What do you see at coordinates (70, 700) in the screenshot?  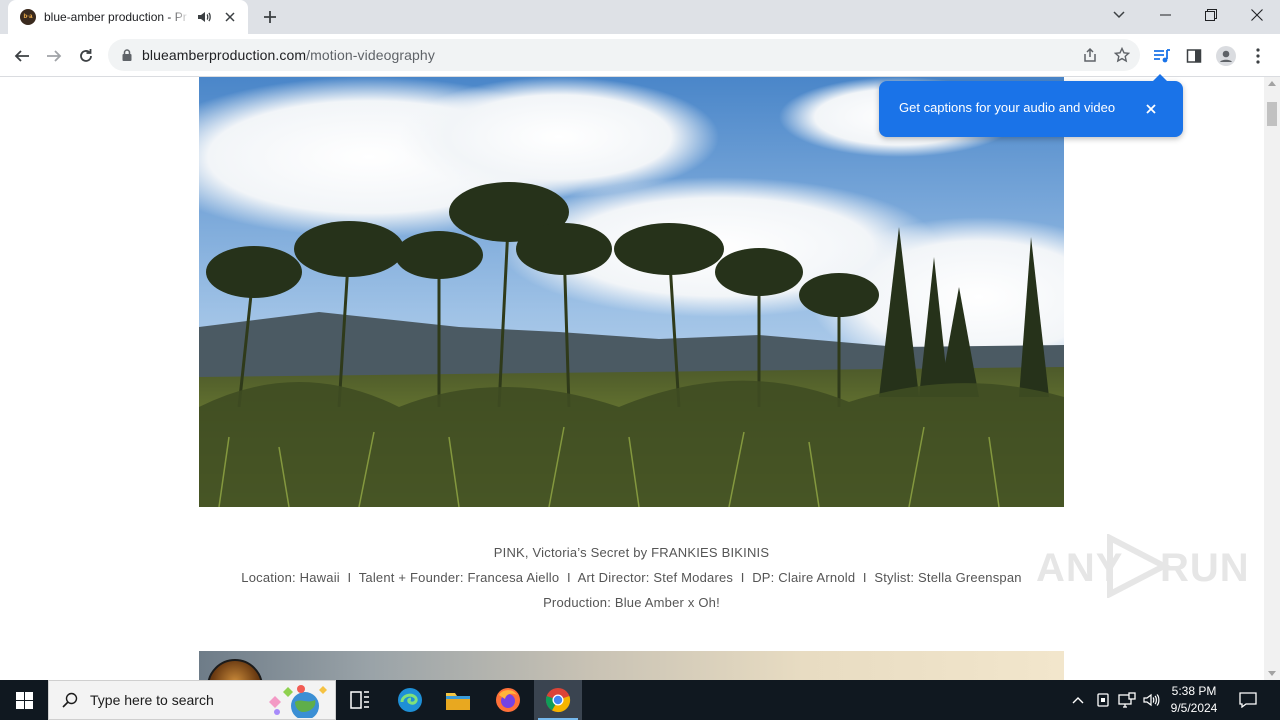 I see `search-icon` at bounding box center [70, 700].